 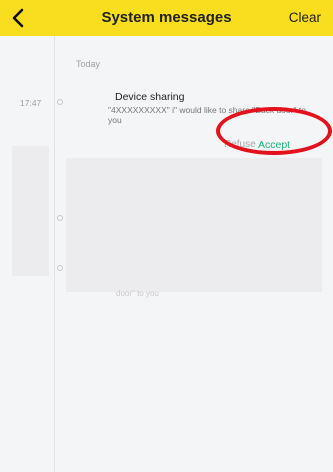 I want to click on timeline-line, so click(x=54, y=254).